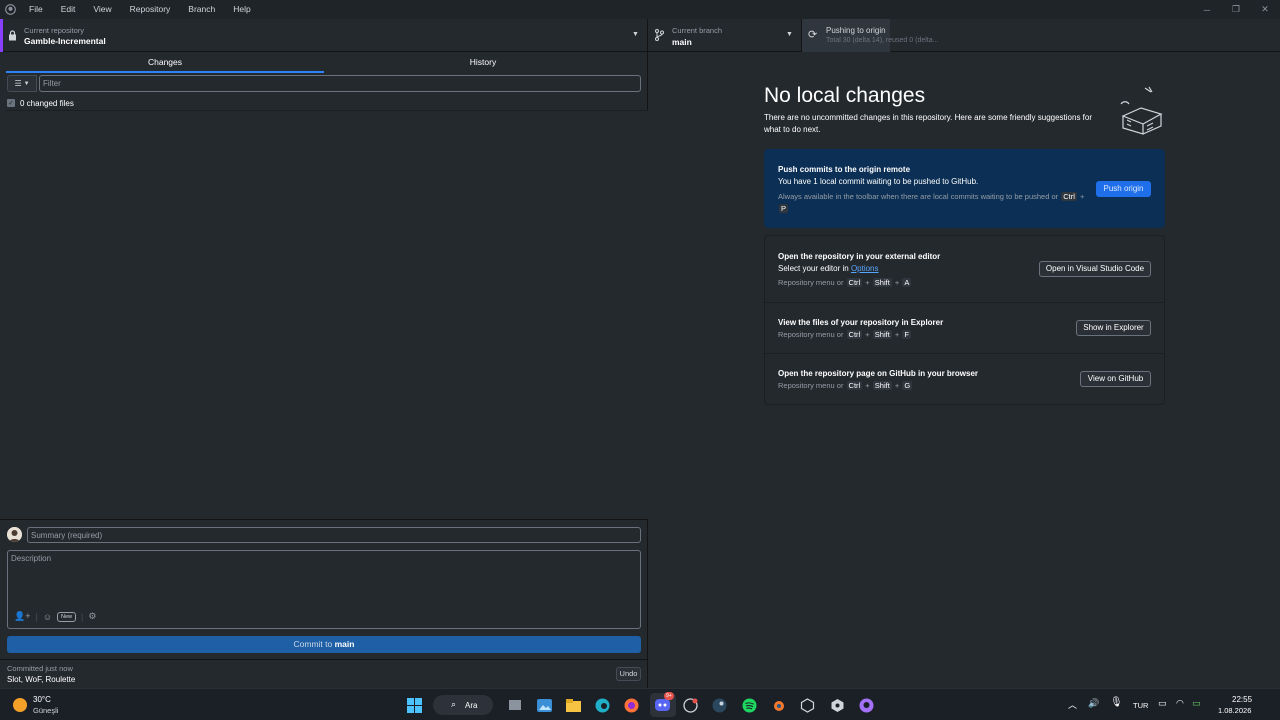  I want to click on description-input, so click(321, 579).